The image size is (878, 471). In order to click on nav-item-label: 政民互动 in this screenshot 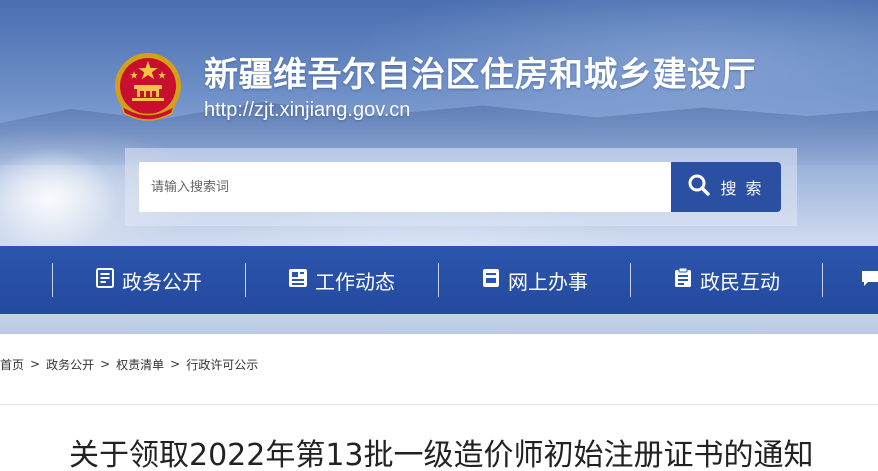, I will do `click(740, 281)`.